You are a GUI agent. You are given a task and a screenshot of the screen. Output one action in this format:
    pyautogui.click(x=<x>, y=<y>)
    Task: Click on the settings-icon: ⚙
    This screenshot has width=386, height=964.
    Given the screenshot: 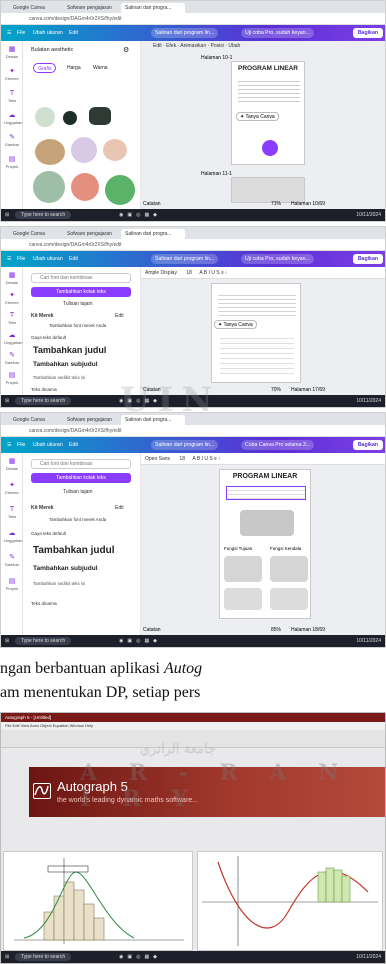 What is the action you would take?
    pyautogui.click(x=126, y=50)
    